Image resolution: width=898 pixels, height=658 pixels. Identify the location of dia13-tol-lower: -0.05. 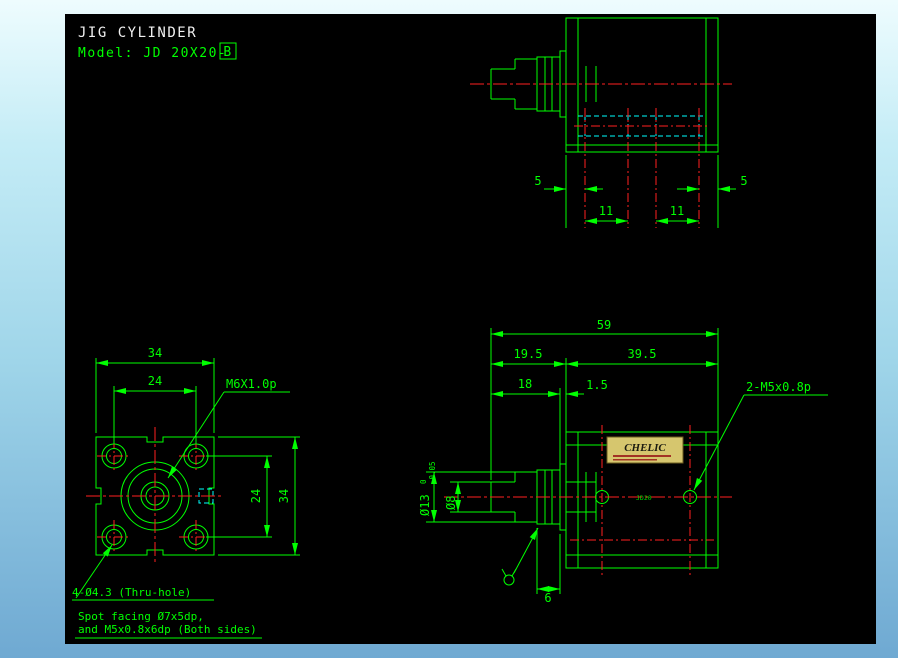
(432, 472).